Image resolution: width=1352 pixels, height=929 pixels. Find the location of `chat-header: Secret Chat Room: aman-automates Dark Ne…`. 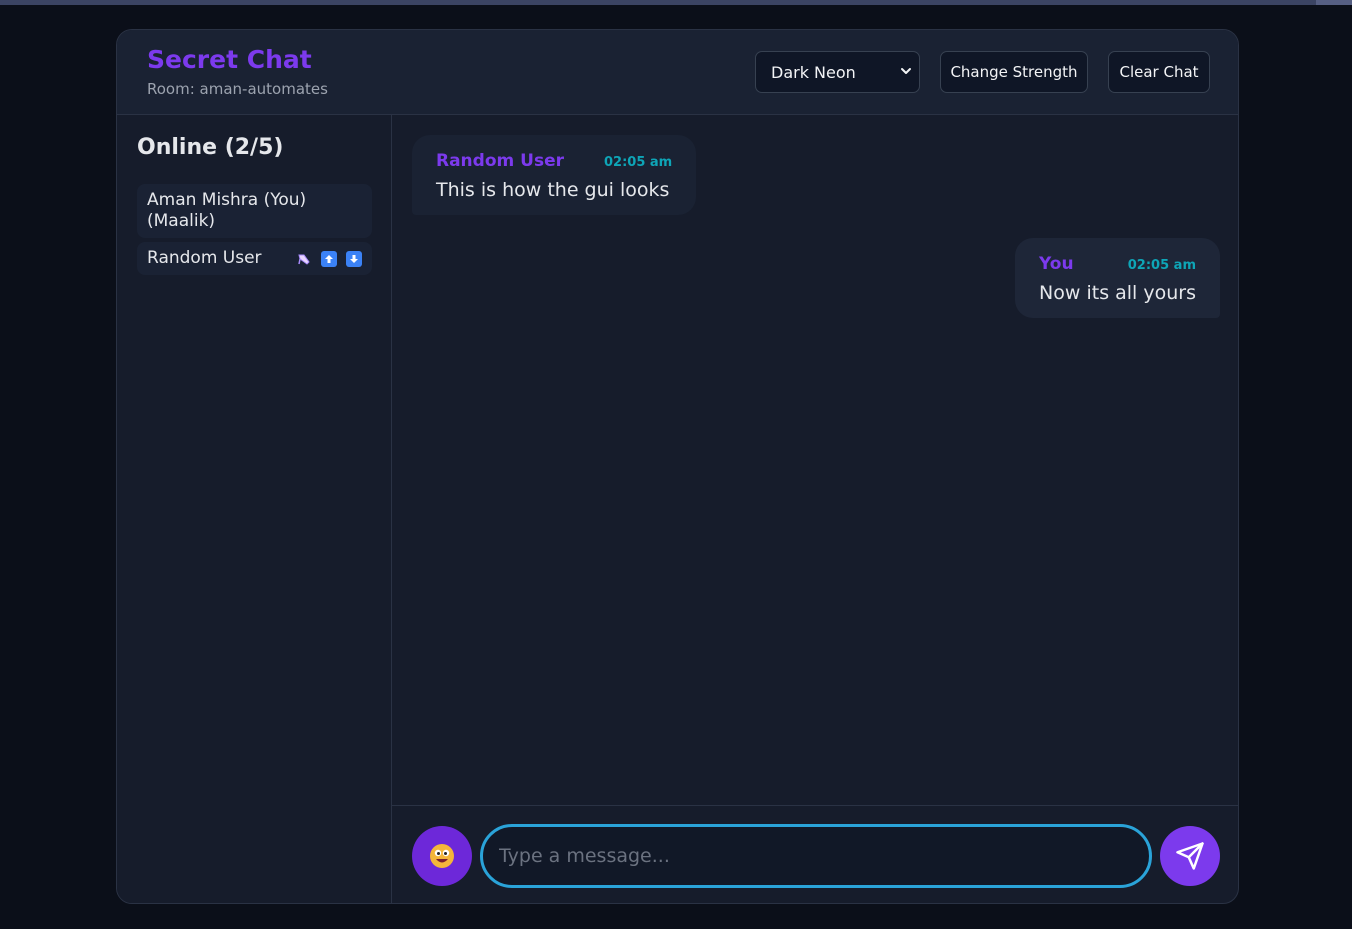

chat-header: Secret Chat Room: aman-automates Dark Ne… is located at coordinates (677, 72).